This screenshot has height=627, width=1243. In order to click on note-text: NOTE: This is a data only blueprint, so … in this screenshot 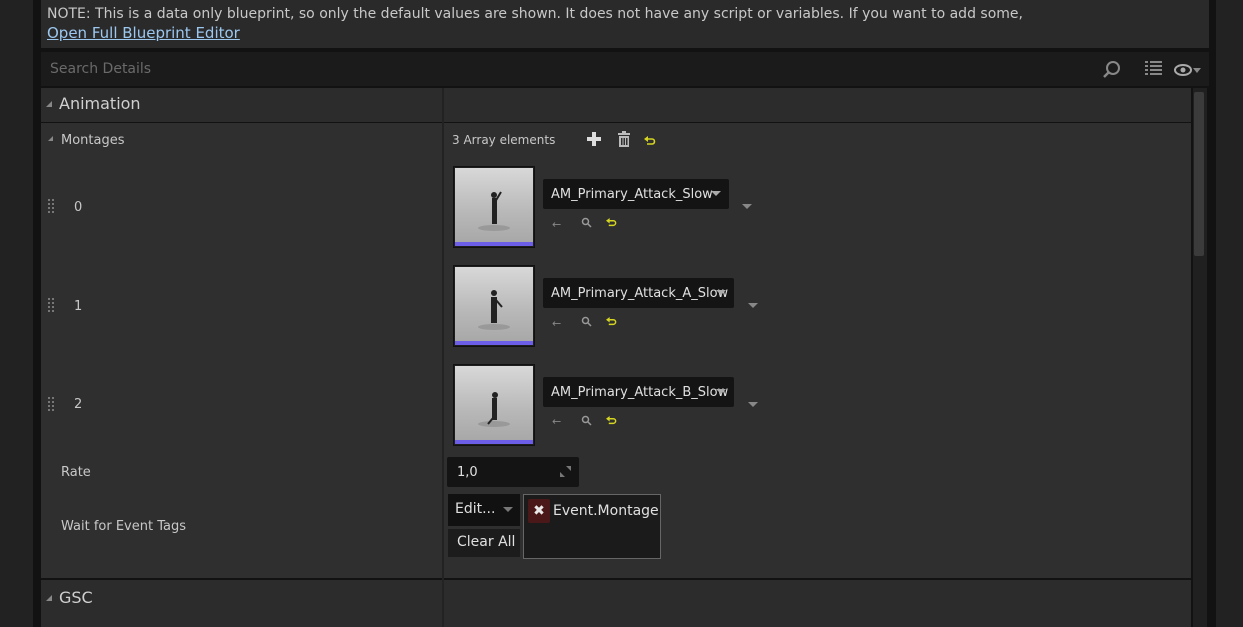, I will do `click(535, 14)`.